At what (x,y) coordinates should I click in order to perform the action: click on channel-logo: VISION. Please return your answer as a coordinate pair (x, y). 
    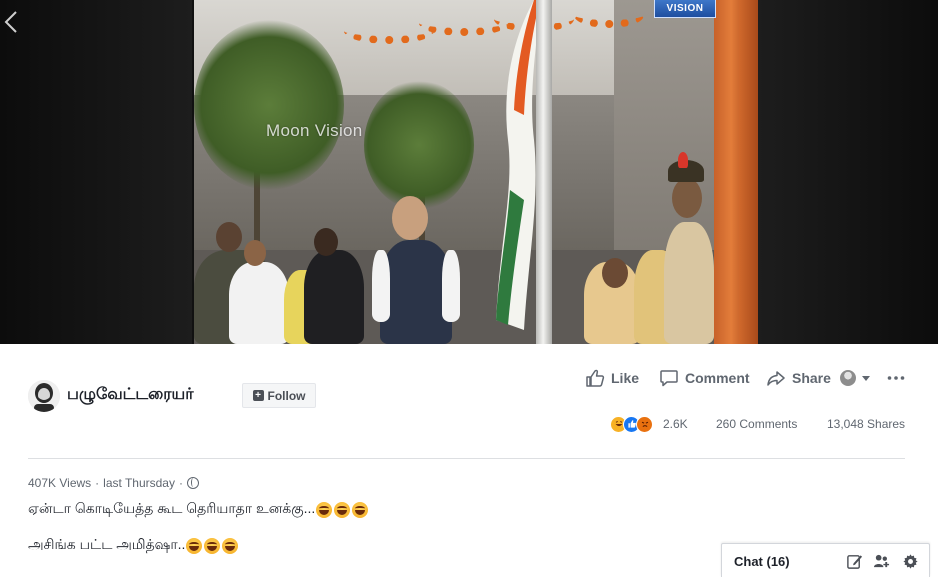
    Looking at the image, I should click on (685, 9).